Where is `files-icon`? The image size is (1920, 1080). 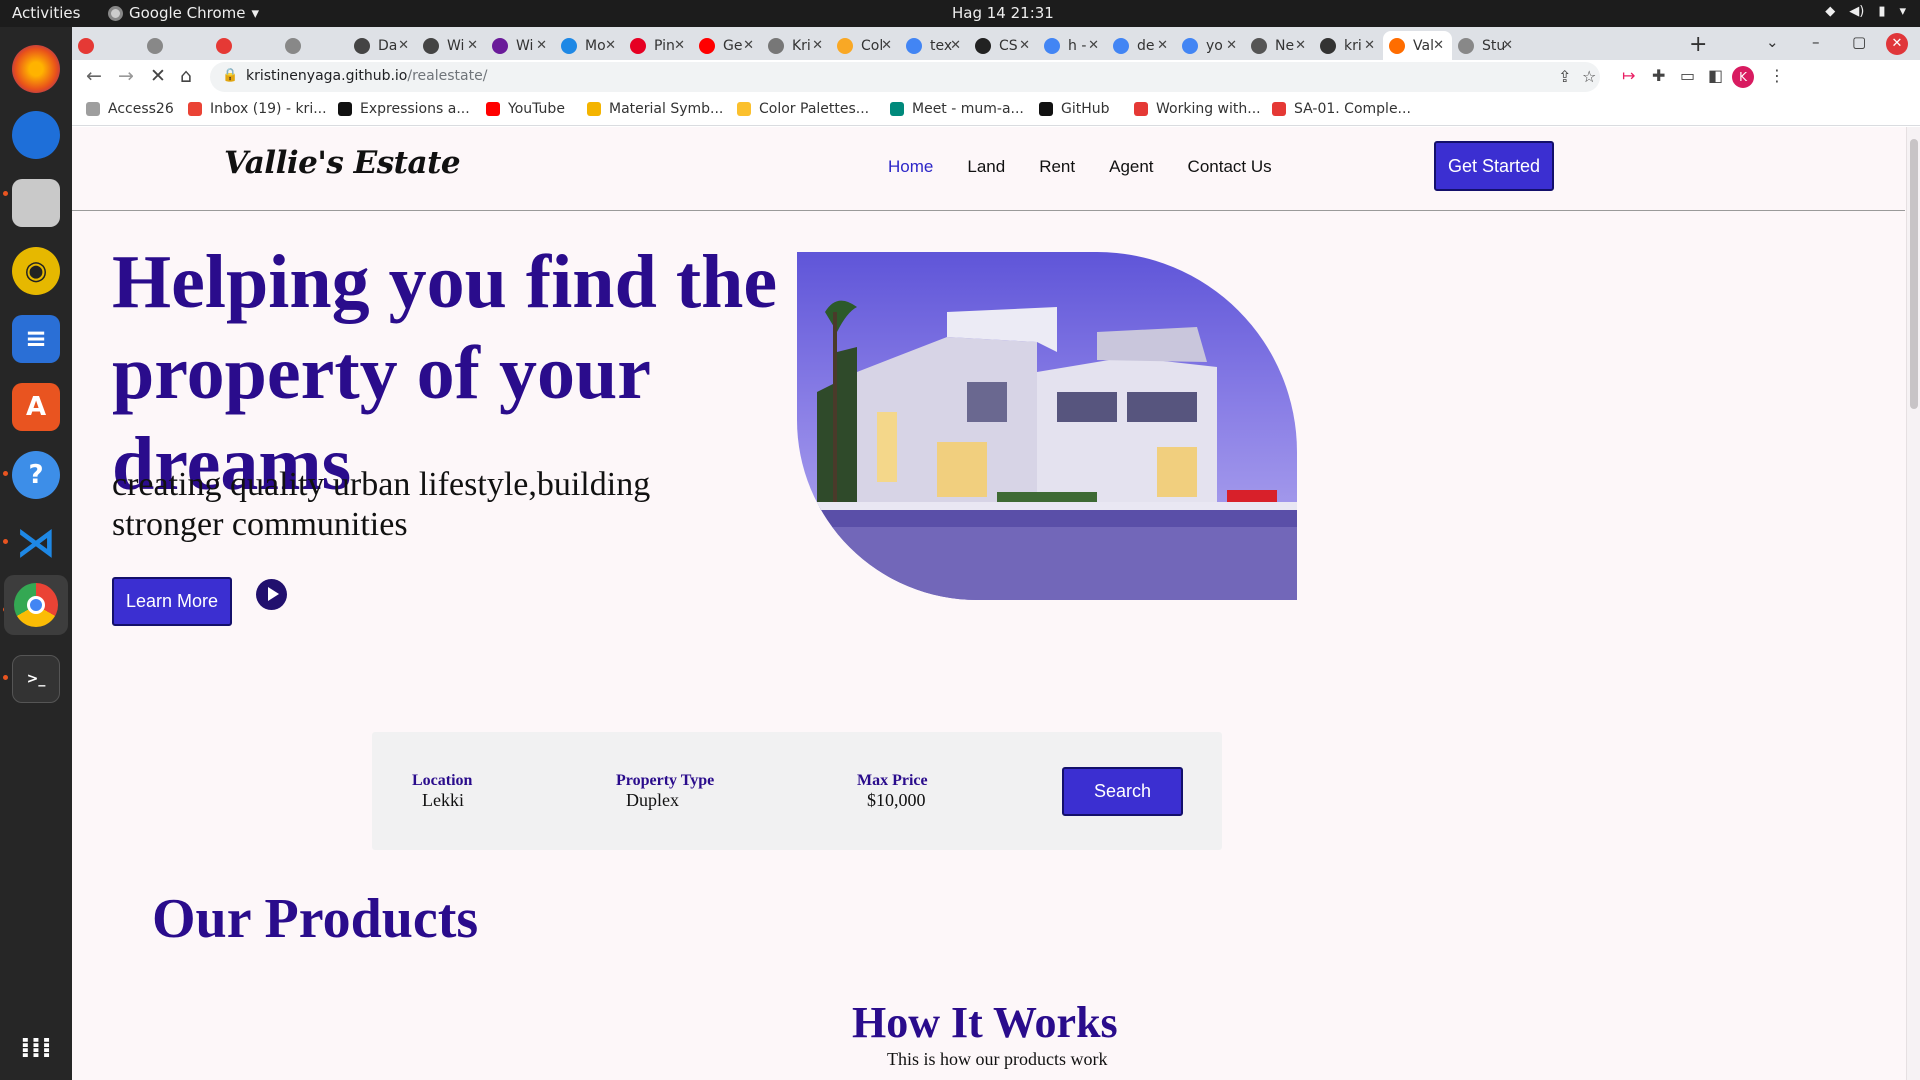 files-icon is located at coordinates (36, 203).